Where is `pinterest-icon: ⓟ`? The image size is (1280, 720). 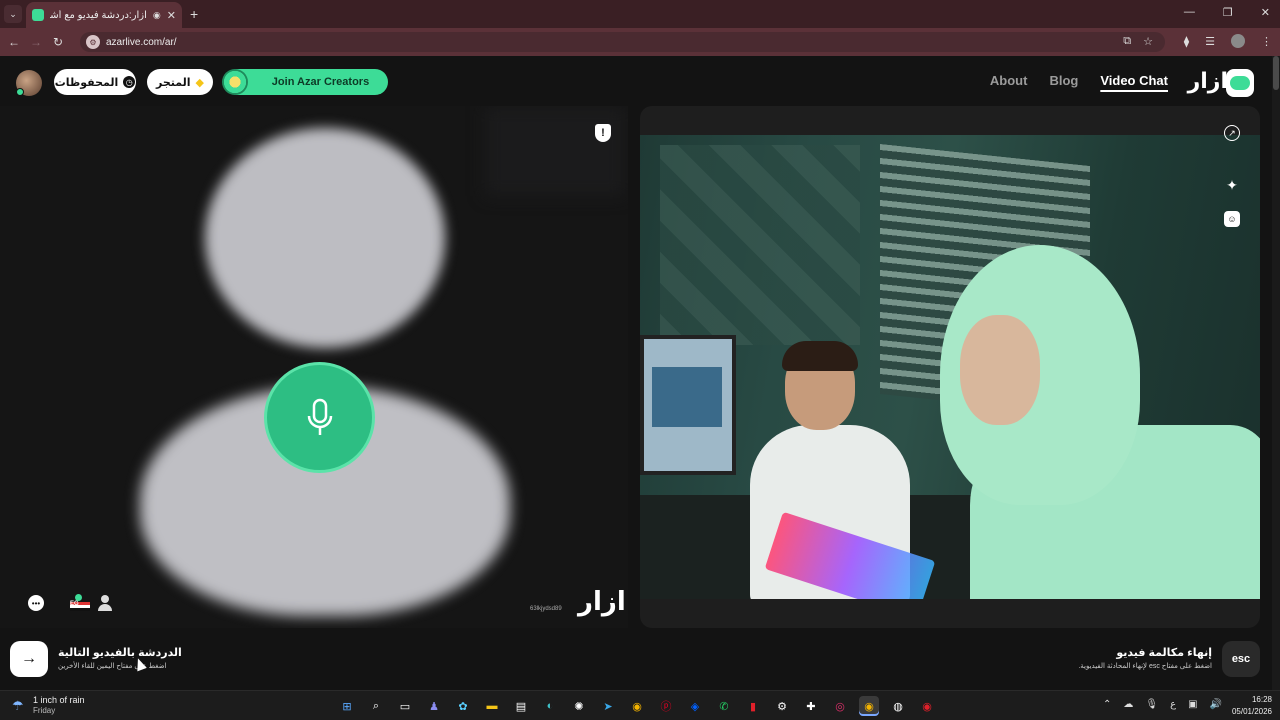 pinterest-icon: ⓟ is located at coordinates (666, 706).